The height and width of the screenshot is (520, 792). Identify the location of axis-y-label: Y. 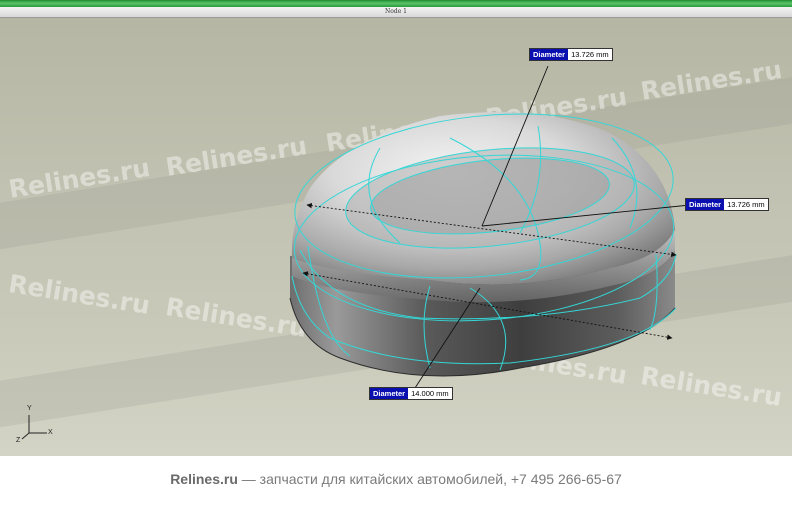
(29, 408).